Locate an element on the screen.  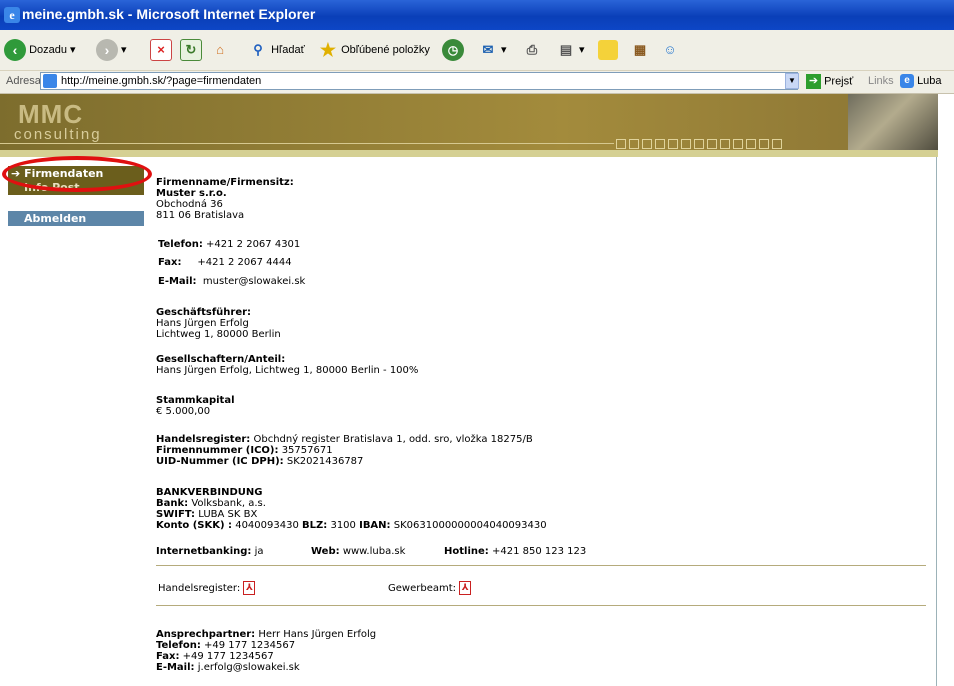
phone-row: Telefon: +421 2 2067 4301 is located at coordinates (229, 244).